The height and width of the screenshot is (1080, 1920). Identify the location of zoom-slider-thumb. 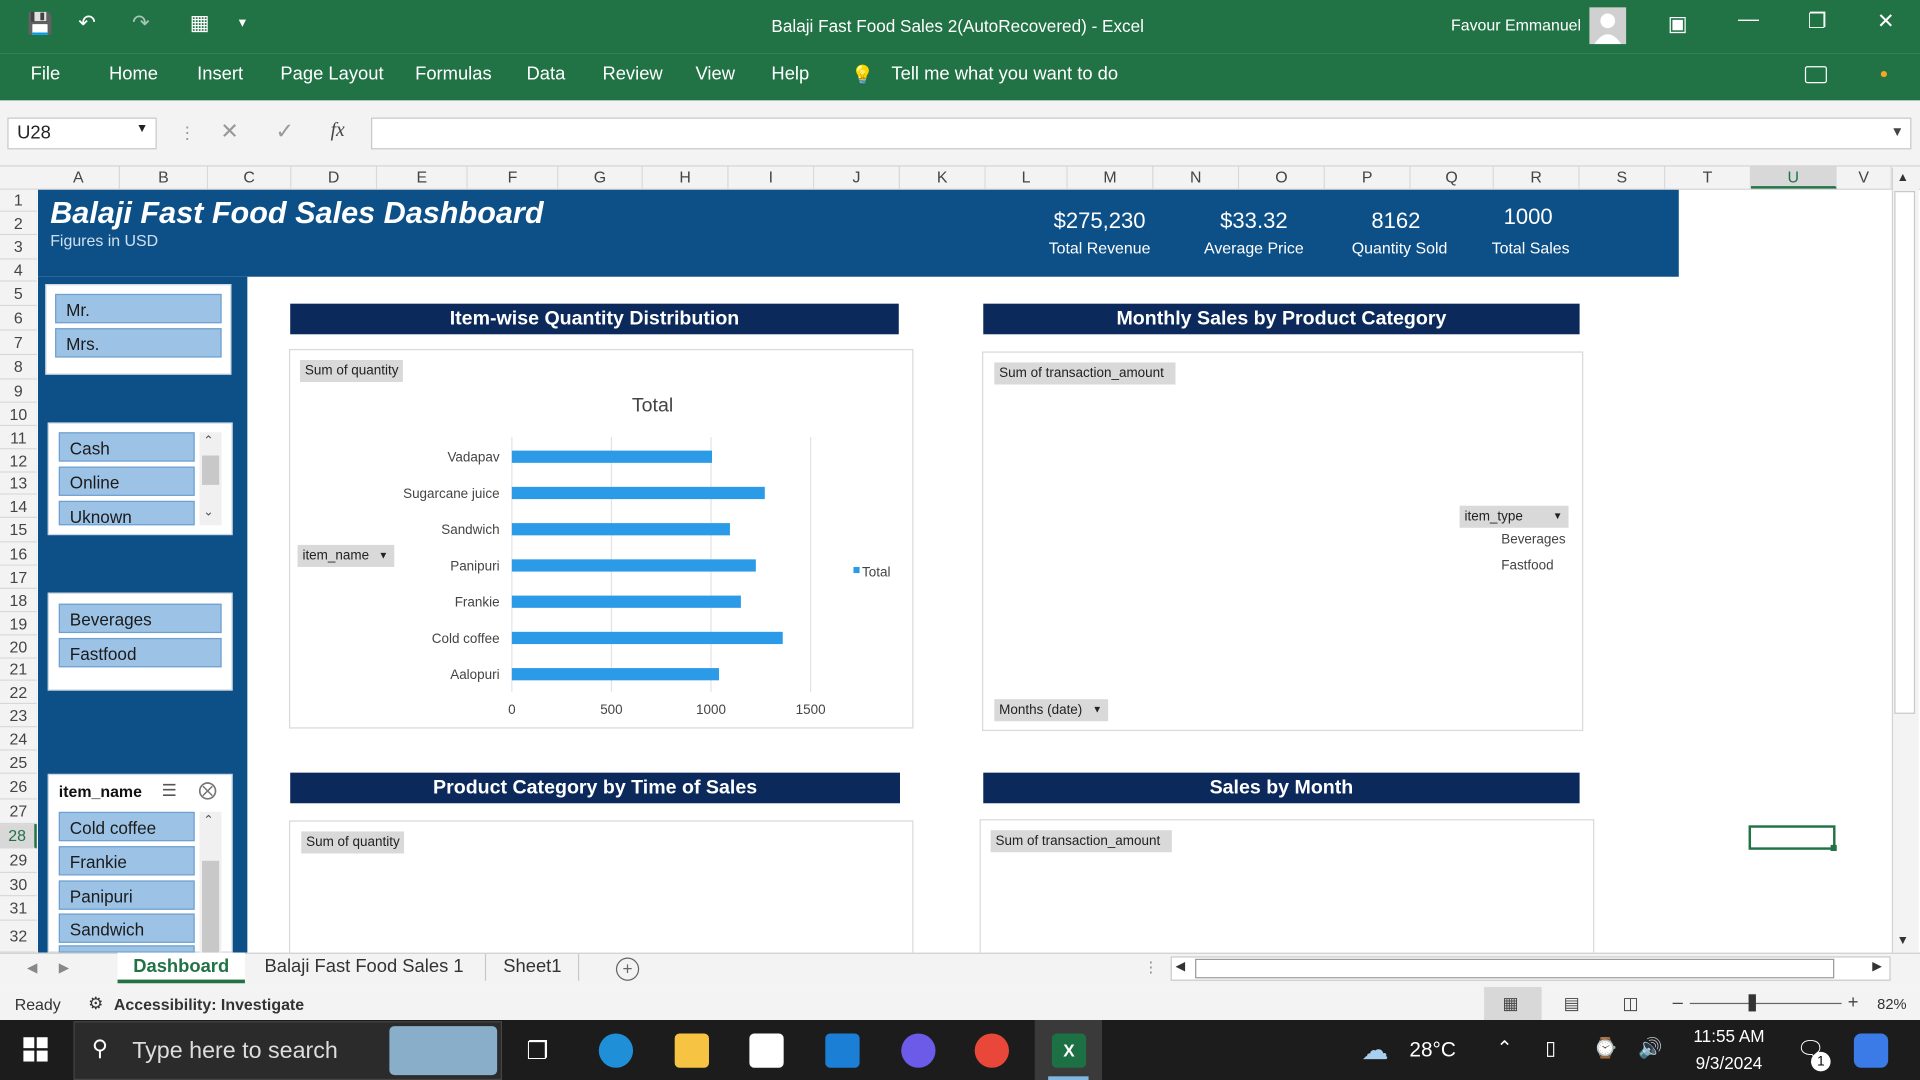
(1752, 1003).